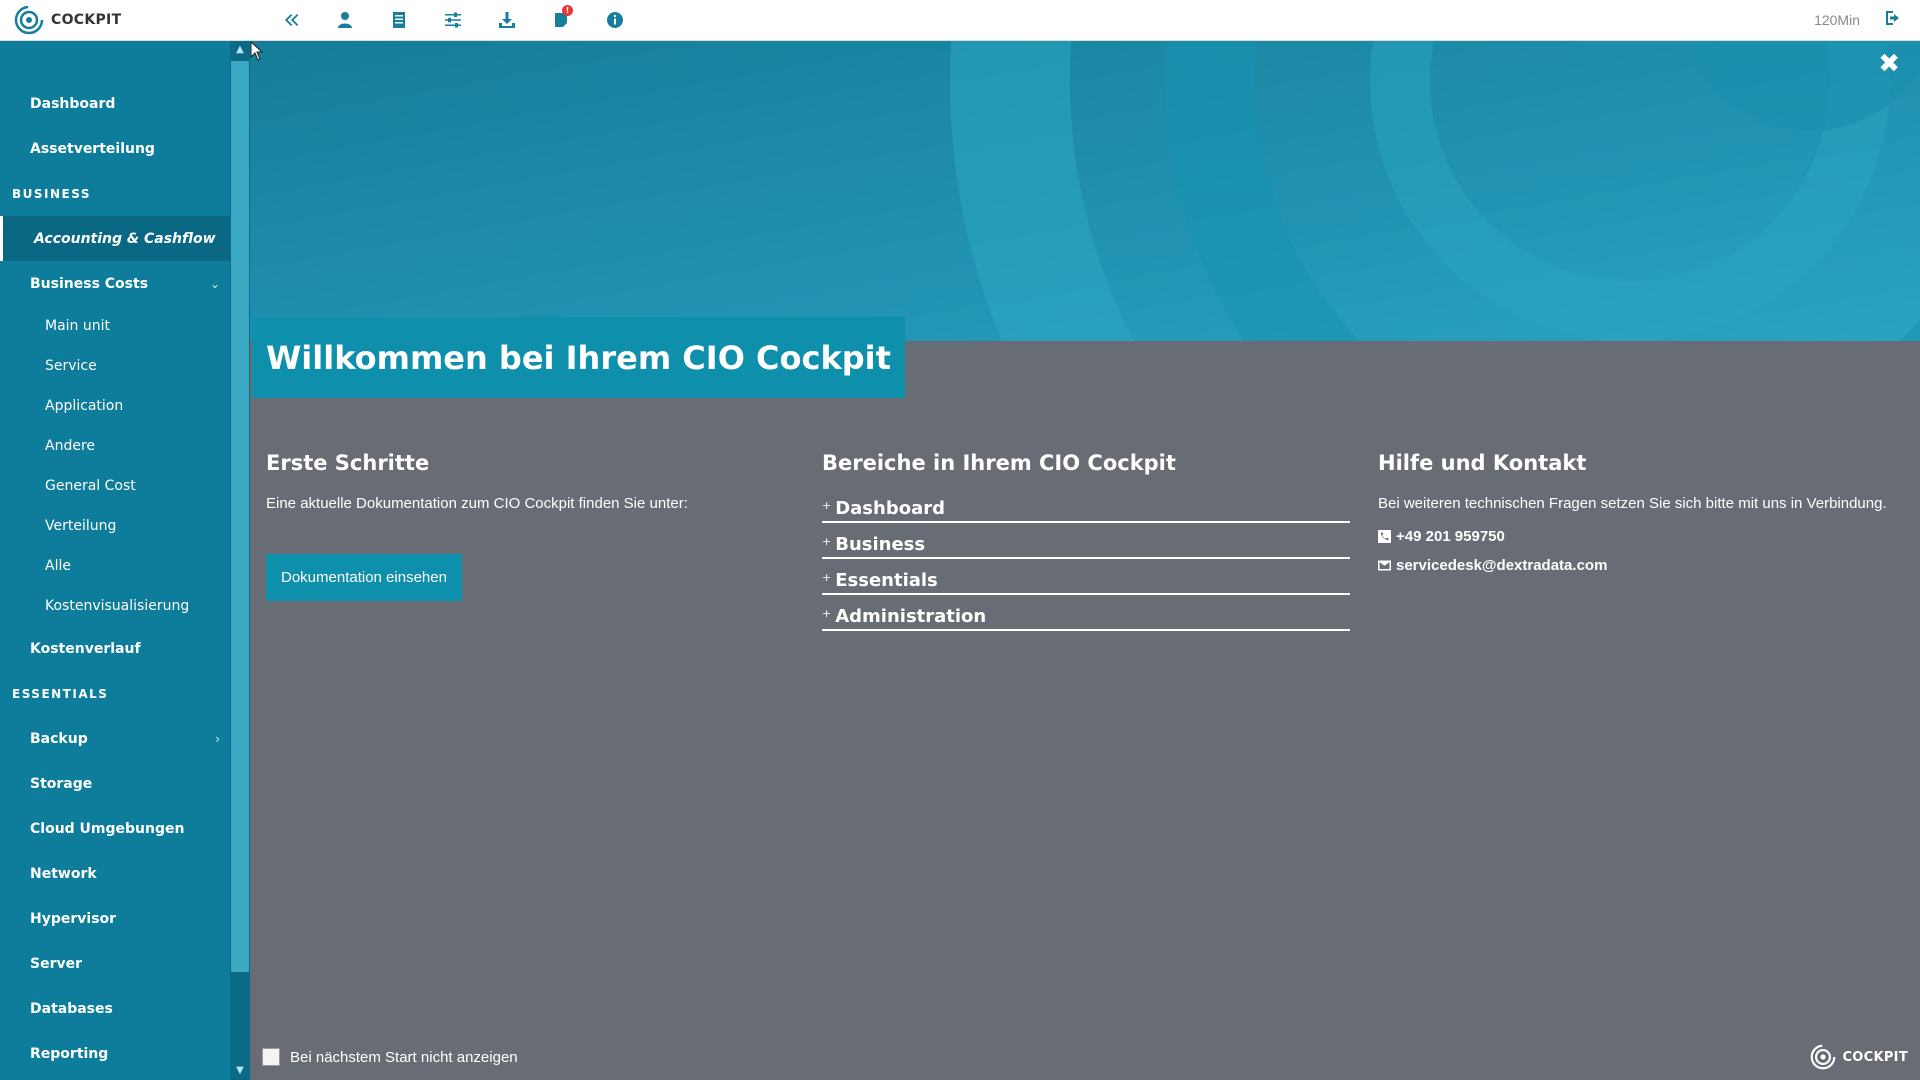 This screenshot has height=1080, width=1920. I want to click on area-label: Dashboard, so click(890, 508).